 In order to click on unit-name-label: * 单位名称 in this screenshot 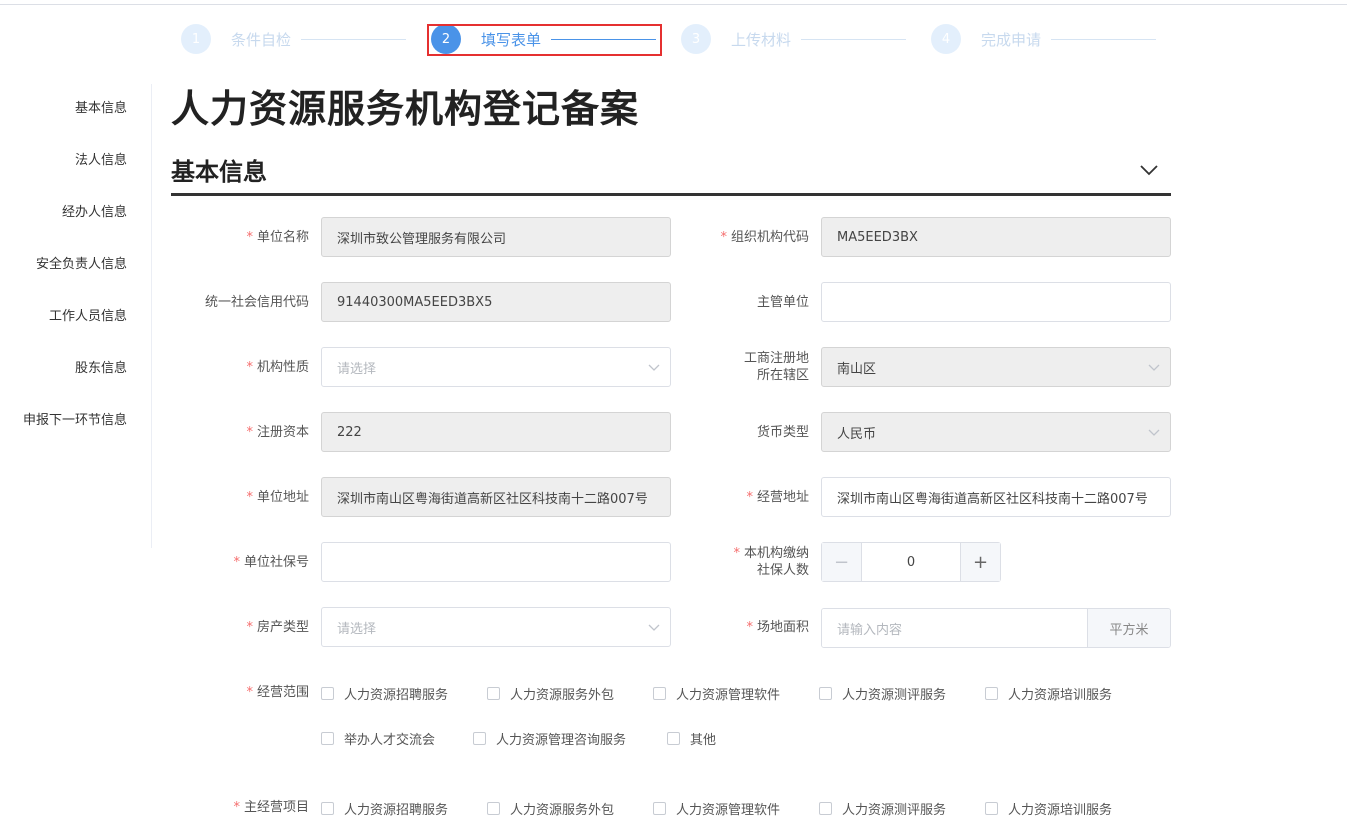, I will do `click(277, 237)`.